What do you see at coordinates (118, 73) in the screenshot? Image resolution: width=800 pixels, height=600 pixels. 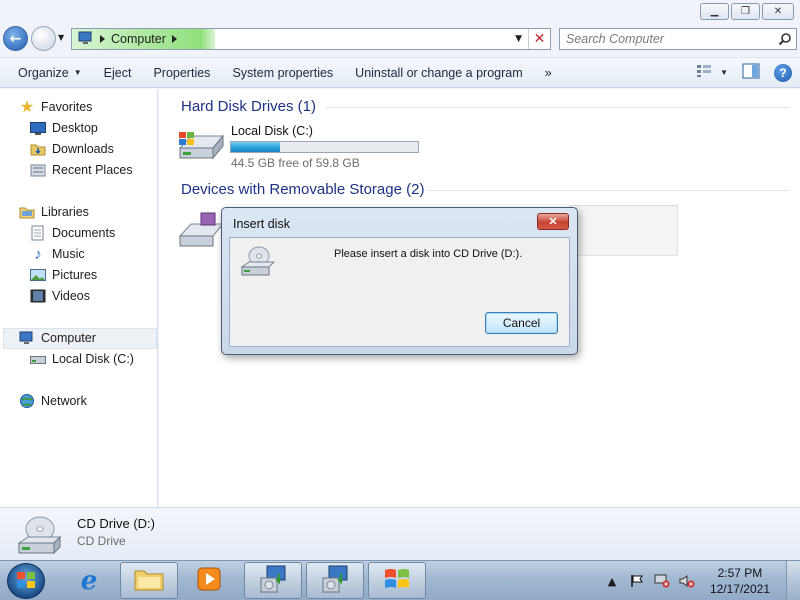 I see `eject-button: Eject` at bounding box center [118, 73].